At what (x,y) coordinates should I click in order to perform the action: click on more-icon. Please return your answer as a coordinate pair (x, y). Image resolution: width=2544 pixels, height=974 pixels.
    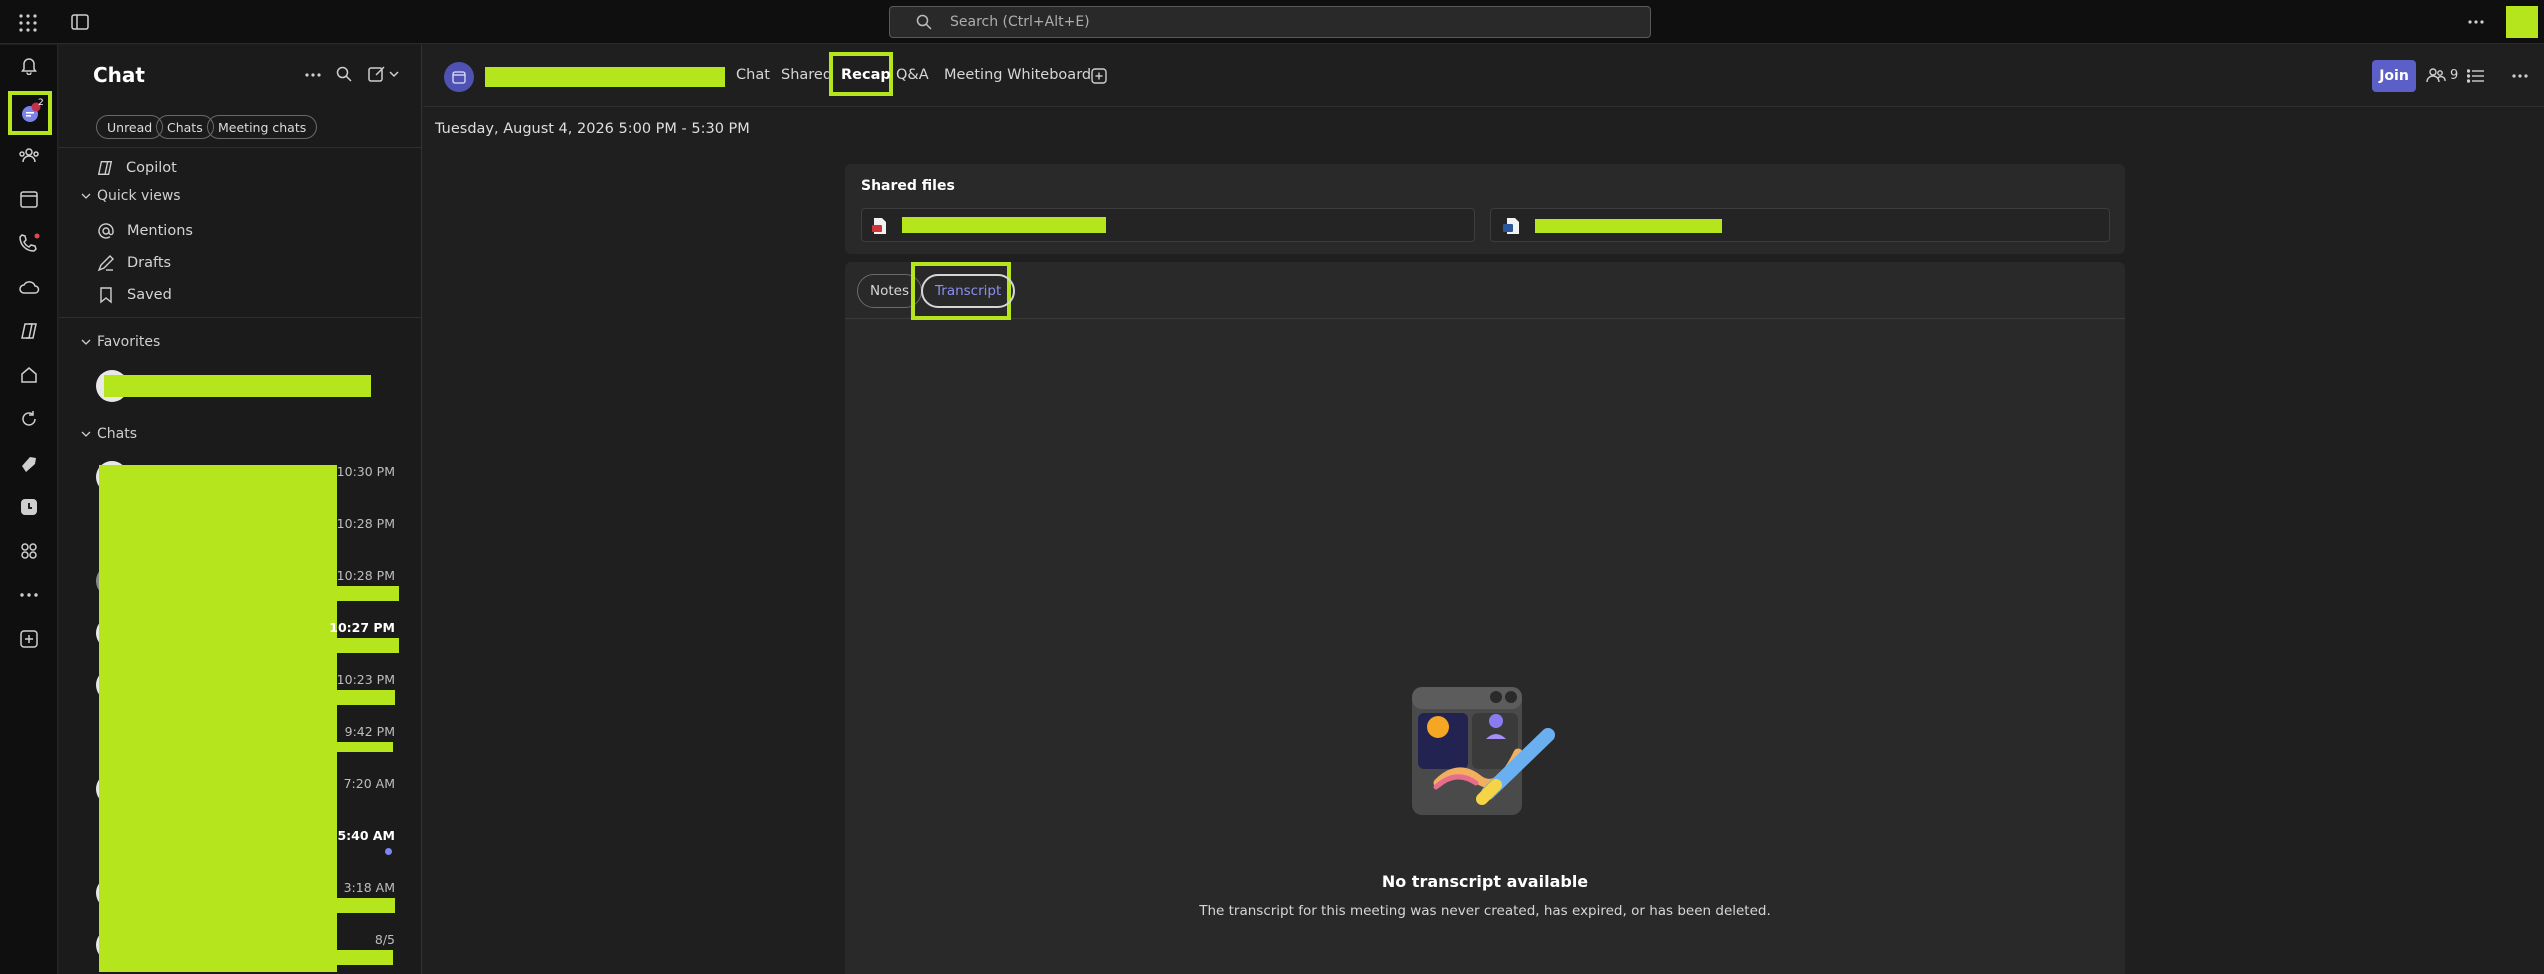
    Looking at the image, I should click on (29, 595).